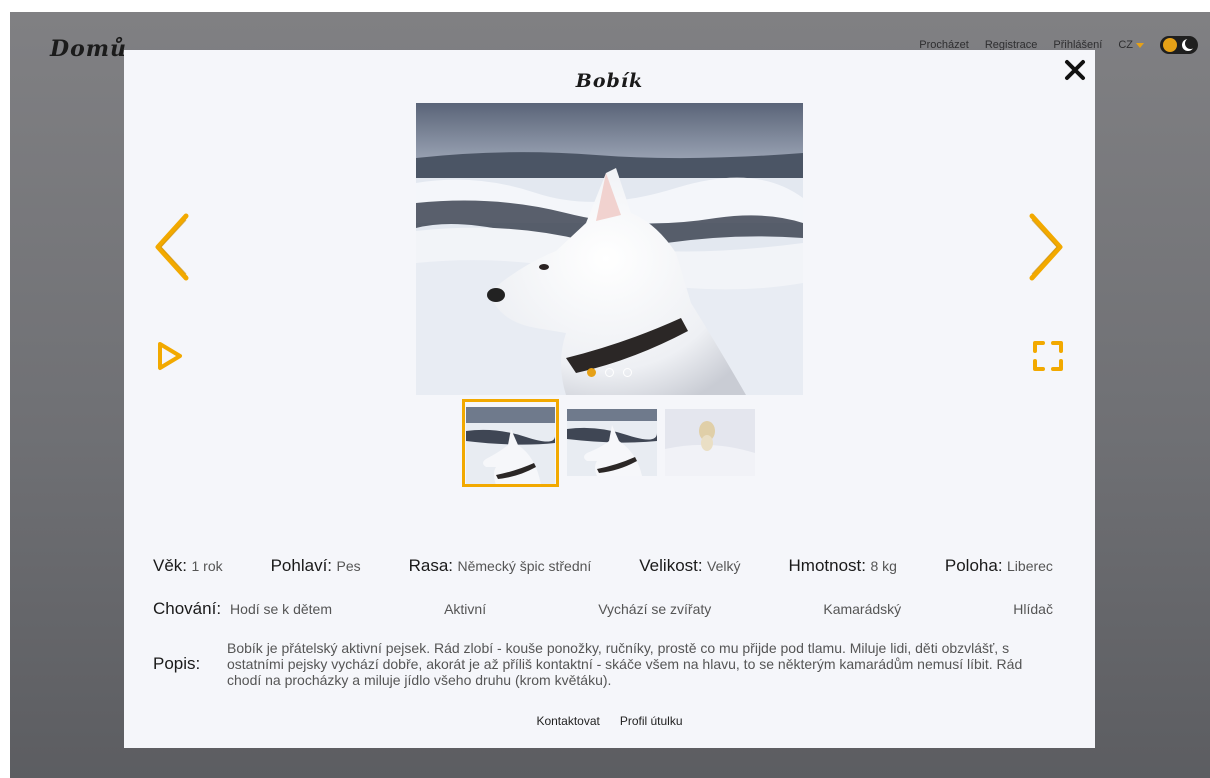 The image size is (1210, 778). What do you see at coordinates (500, 565) in the screenshot?
I see `attribute-breed: Rasa: Německý špic střední` at bounding box center [500, 565].